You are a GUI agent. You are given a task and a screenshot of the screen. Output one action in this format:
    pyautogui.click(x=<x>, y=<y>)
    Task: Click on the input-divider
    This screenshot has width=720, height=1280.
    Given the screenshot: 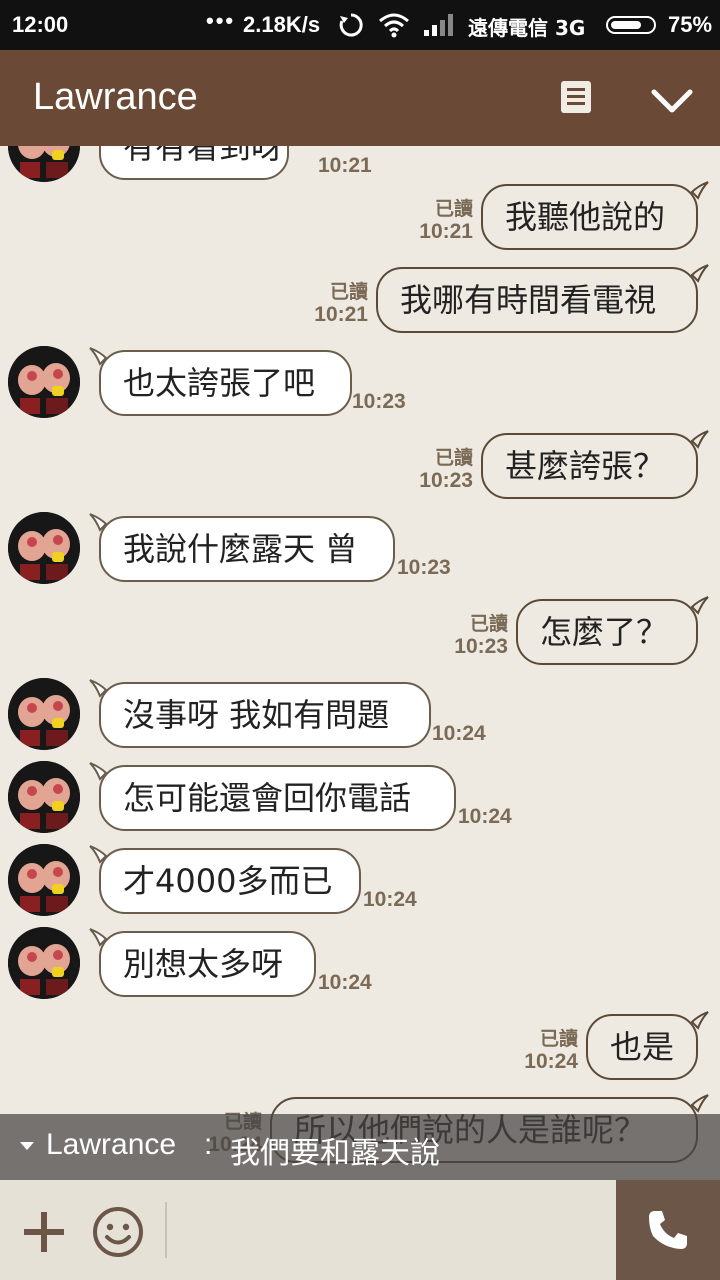 What is the action you would take?
    pyautogui.click(x=166, y=1230)
    